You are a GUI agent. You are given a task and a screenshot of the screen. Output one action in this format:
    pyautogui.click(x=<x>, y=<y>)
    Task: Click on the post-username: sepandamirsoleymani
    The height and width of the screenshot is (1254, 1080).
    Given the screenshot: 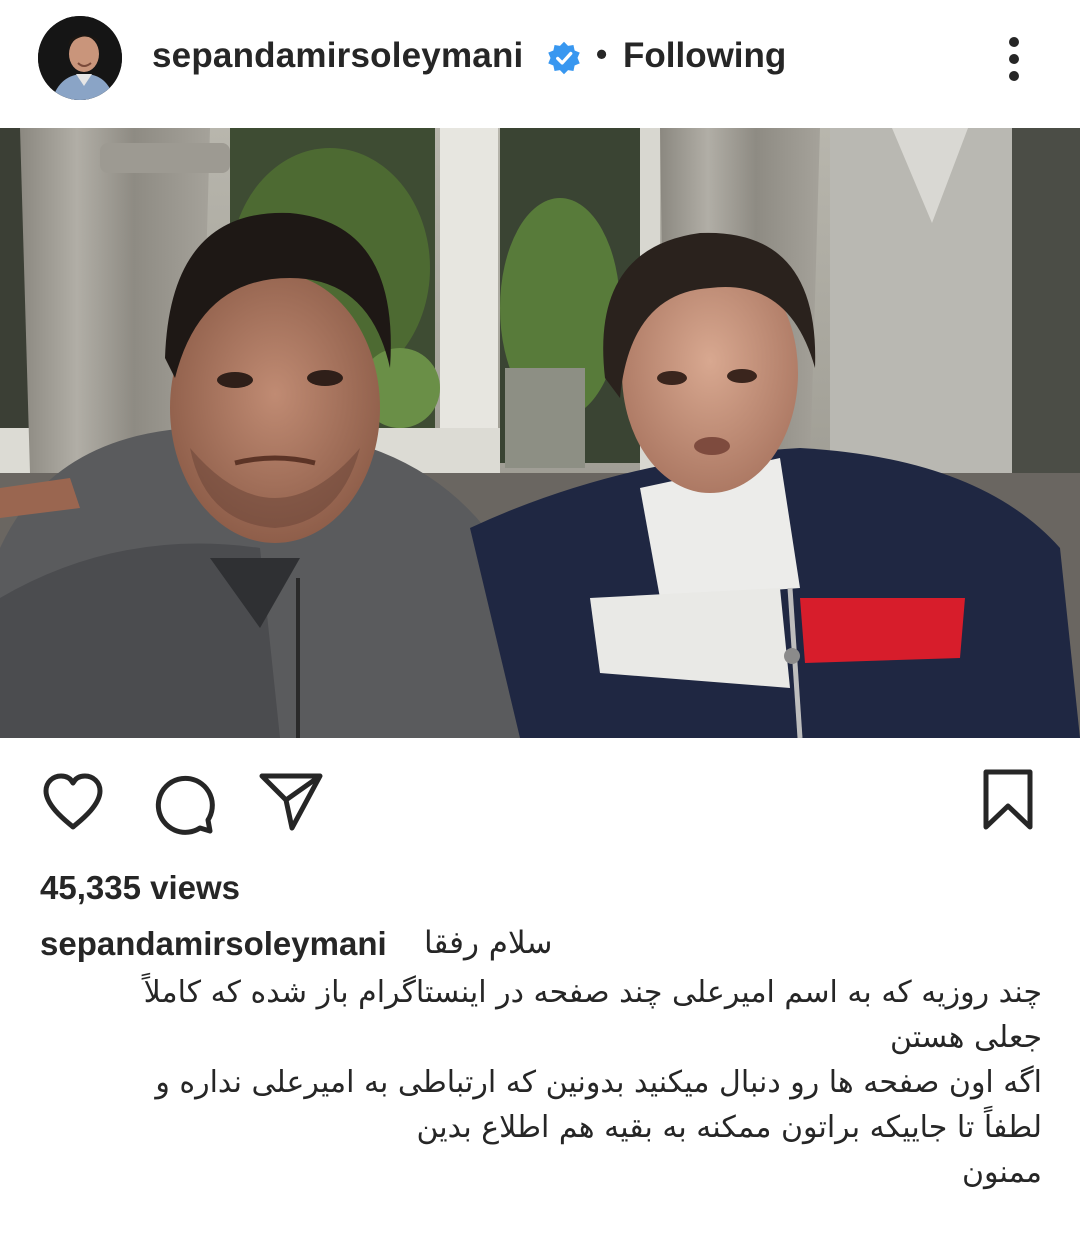 What is the action you would take?
    pyautogui.click(x=337, y=56)
    